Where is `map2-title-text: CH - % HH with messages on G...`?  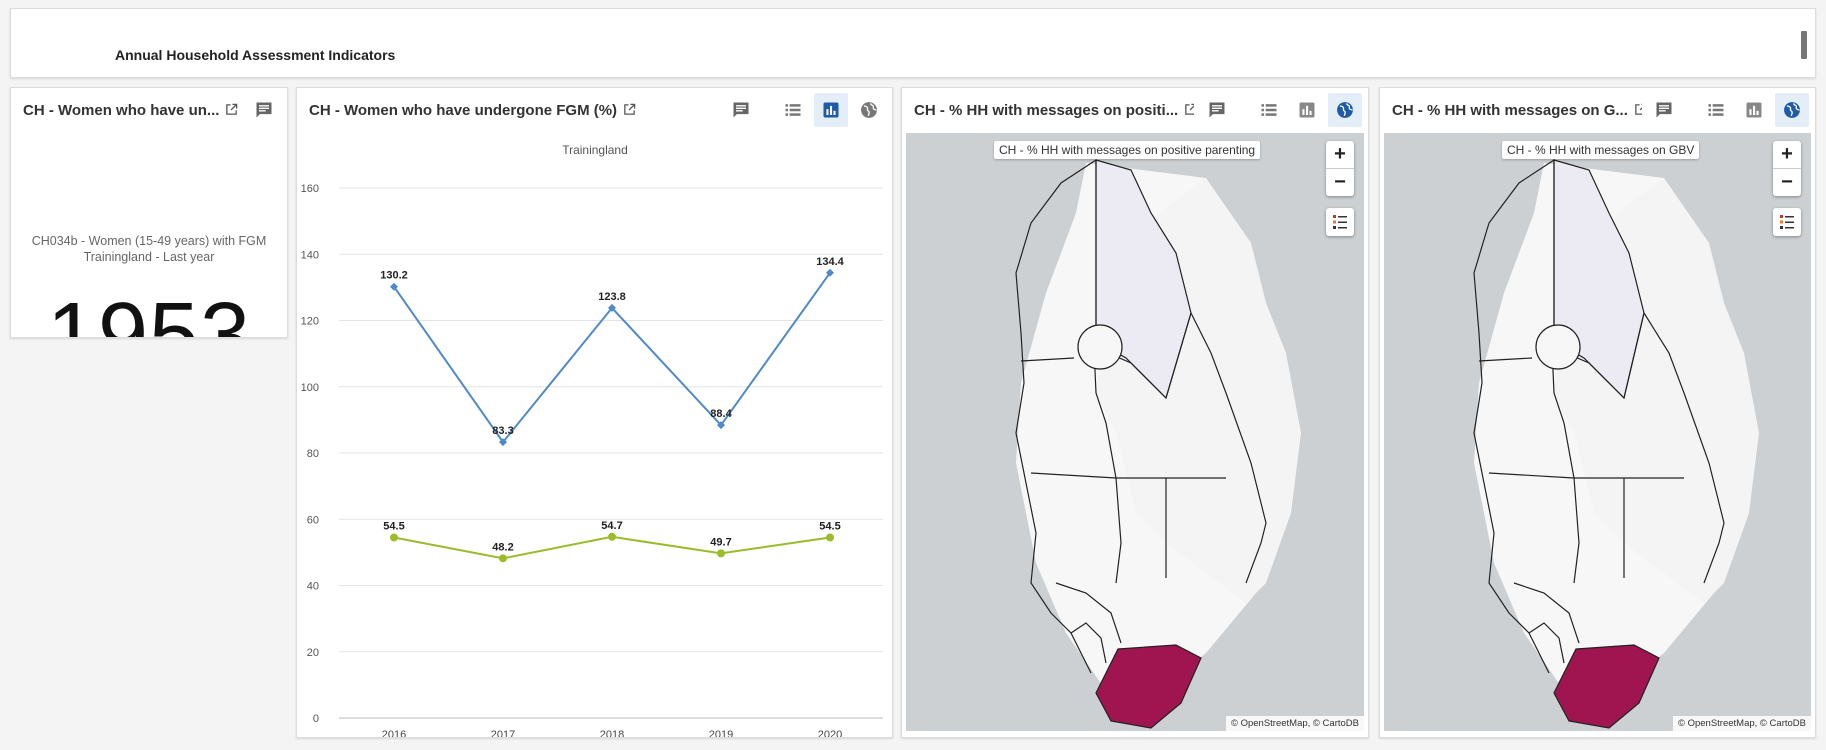 map2-title-text: CH - % HH with messages on G... is located at coordinates (1510, 110).